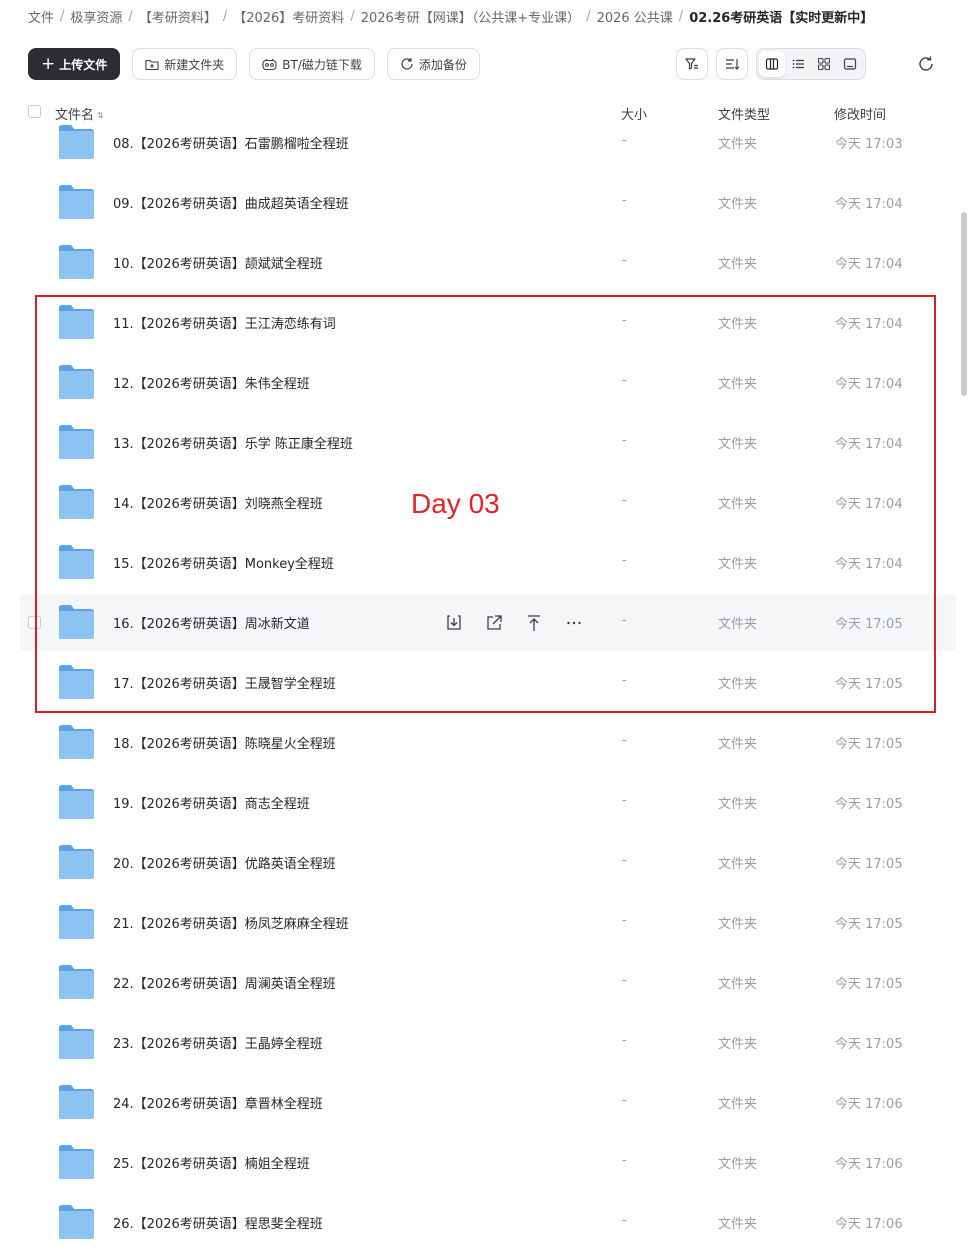 The width and height of the screenshot is (970, 1250). What do you see at coordinates (233, 442) in the screenshot?
I see `file-name: 13.【2026考研英语】乐学 陈正康全程班` at bounding box center [233, 442].